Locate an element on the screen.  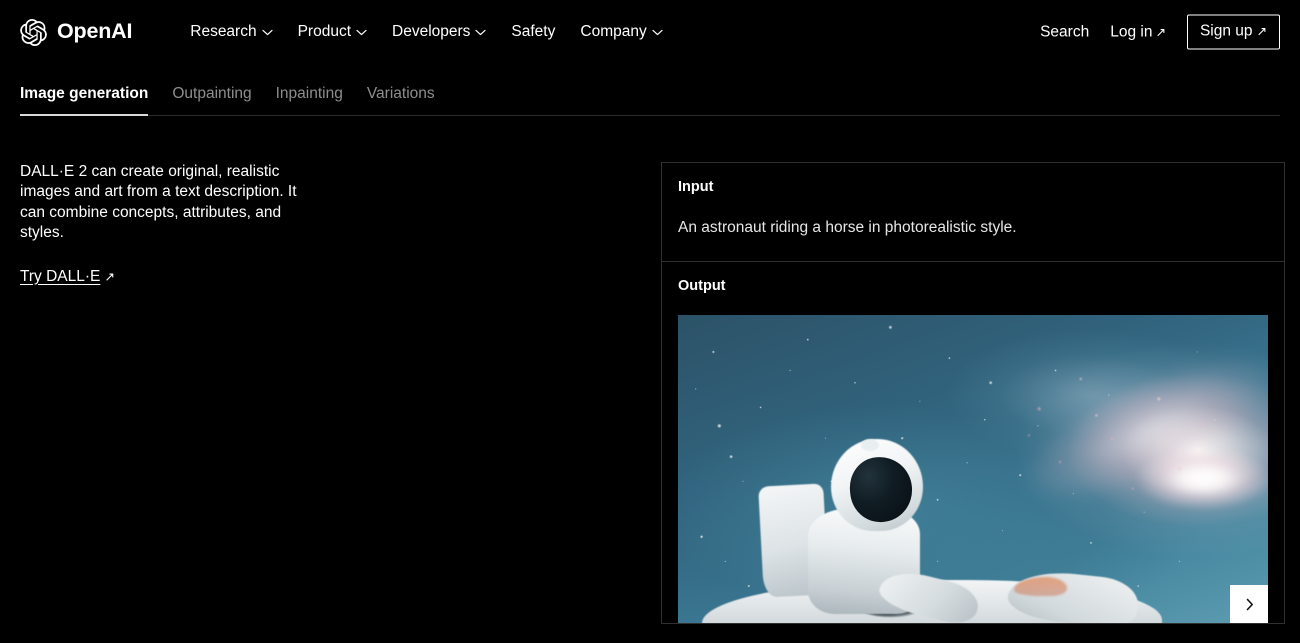
nav-item-label: Product is located at coordinates (324, 32).